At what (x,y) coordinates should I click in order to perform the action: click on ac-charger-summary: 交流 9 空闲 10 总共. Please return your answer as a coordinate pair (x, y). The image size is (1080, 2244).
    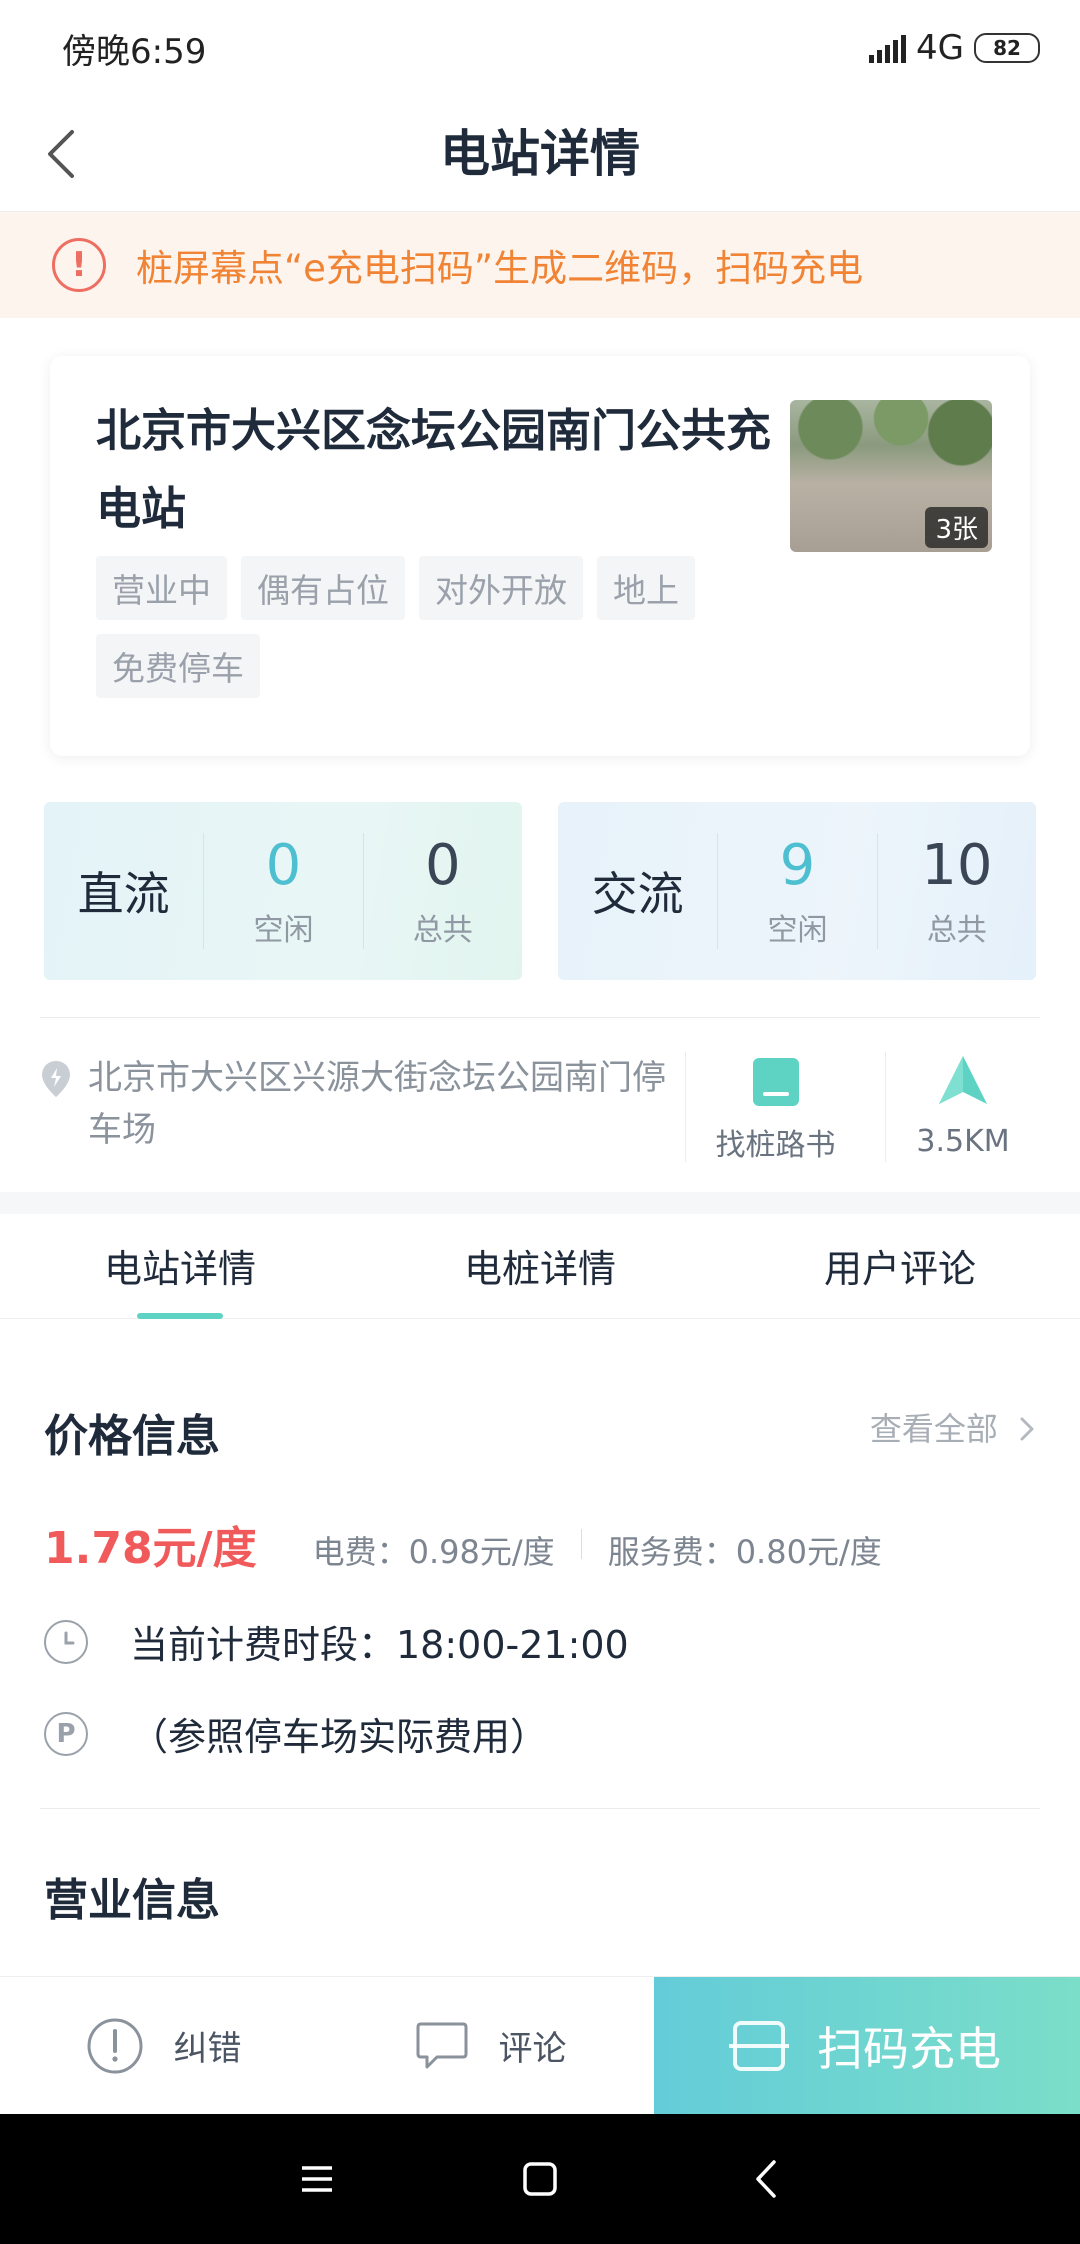
    Looking at the image, I should click on (797, 891).